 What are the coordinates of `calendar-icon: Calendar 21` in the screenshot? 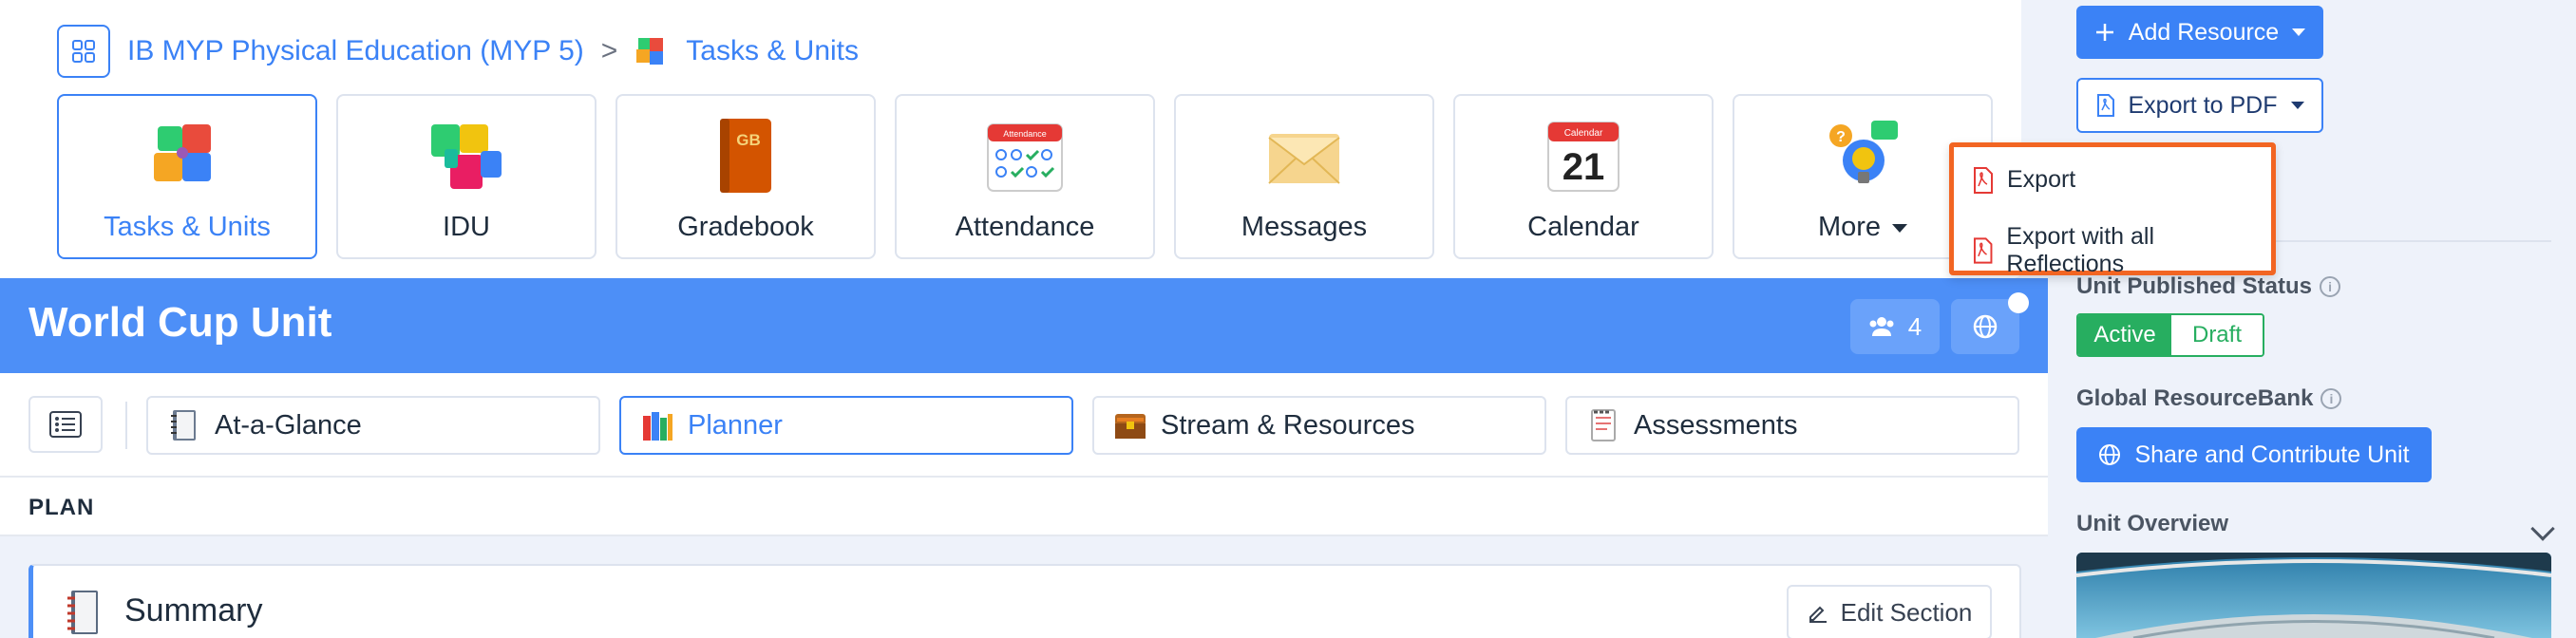 It's located at (1583, 156).